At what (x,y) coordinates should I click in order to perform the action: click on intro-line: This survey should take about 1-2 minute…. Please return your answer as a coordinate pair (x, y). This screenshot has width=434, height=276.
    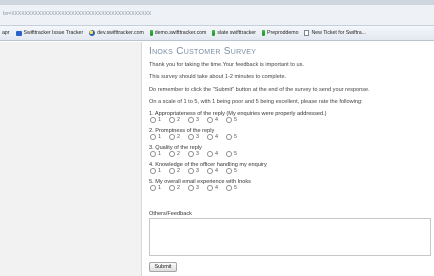
    Looking at the image, I should click on (218, 77).